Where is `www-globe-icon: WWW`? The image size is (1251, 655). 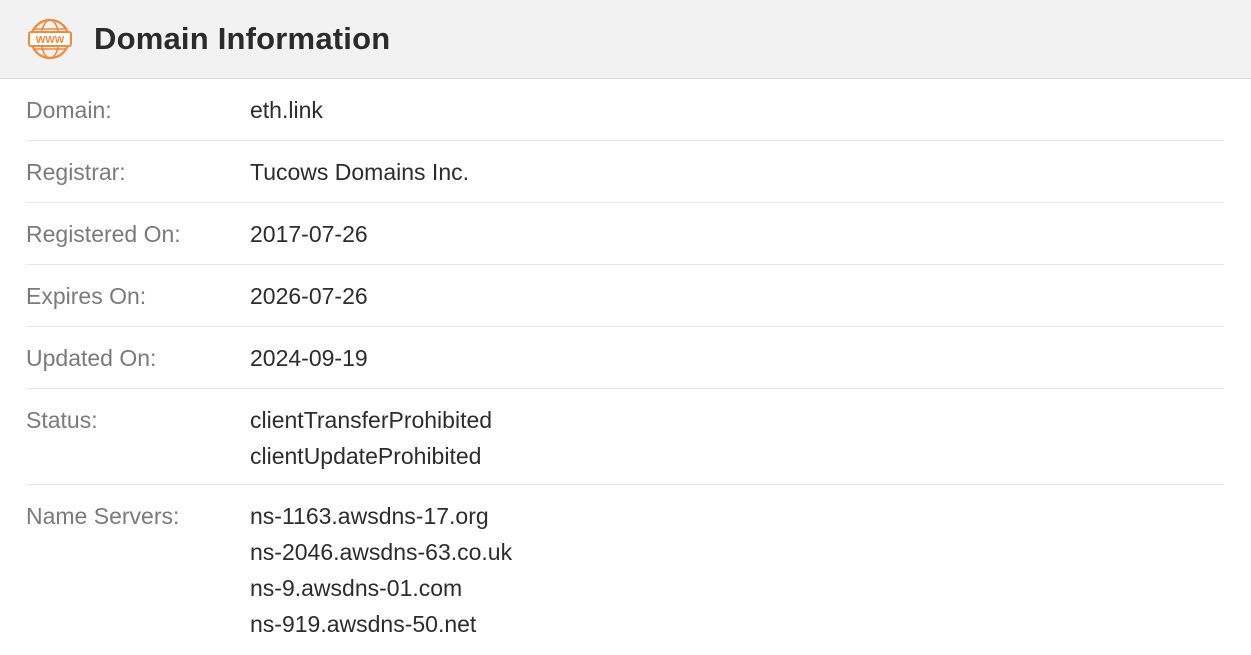 www-globe-icon: WWW is located at coordinates (50, 39).